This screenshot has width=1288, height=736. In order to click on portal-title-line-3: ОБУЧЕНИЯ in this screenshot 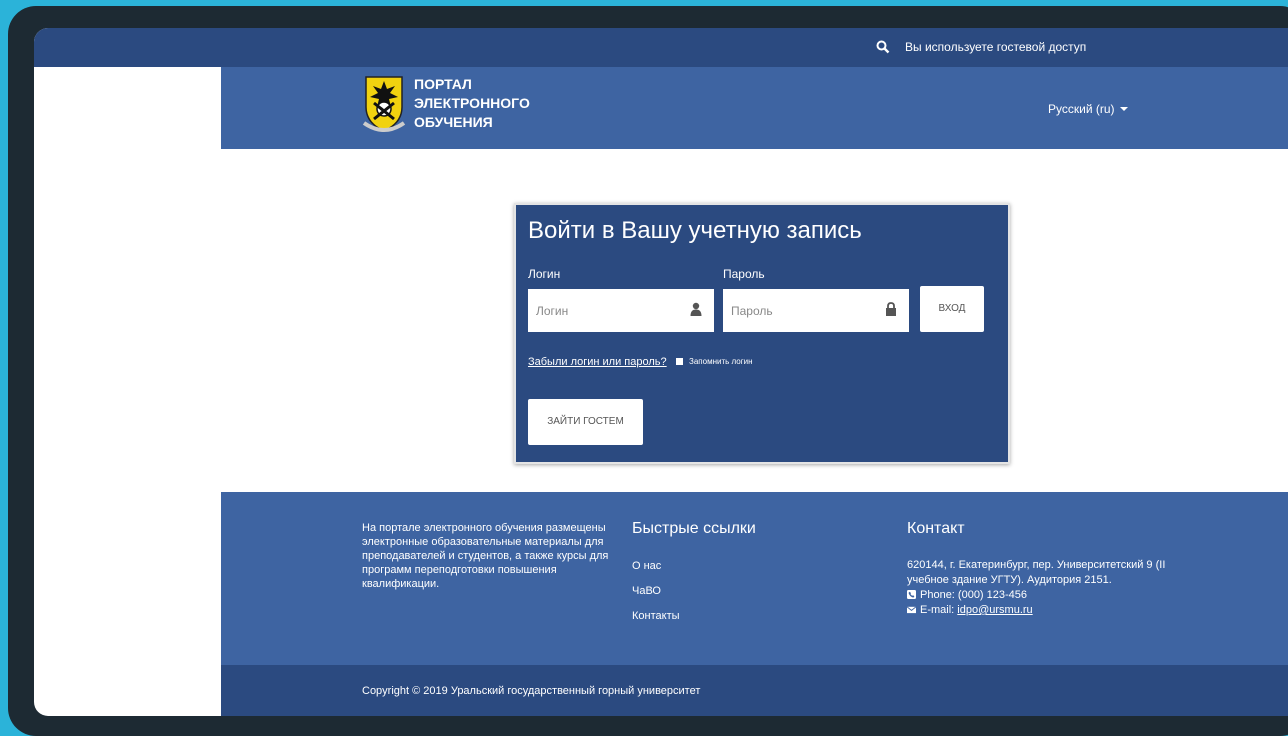, I will do `click(453, 122)`.